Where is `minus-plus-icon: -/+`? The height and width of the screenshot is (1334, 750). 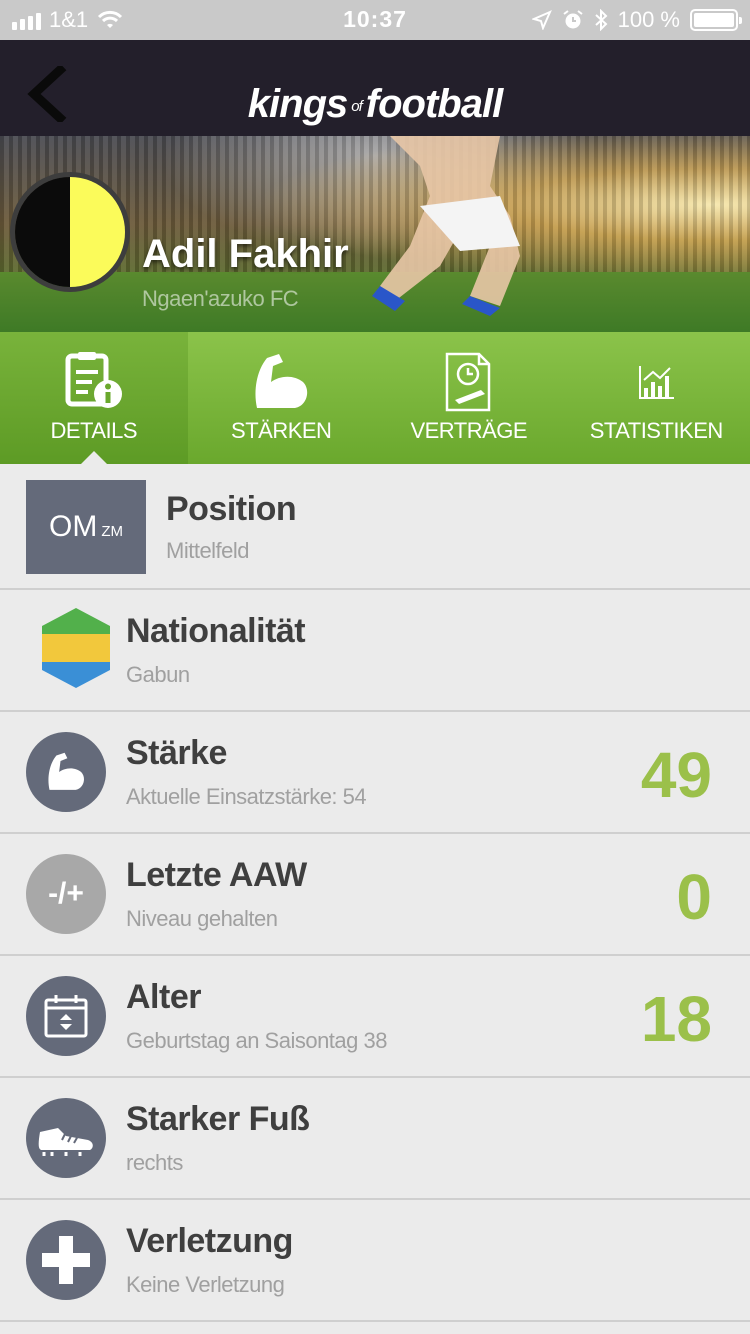
minus-plus-icon: -/+ is located at coordinates (66, 894).